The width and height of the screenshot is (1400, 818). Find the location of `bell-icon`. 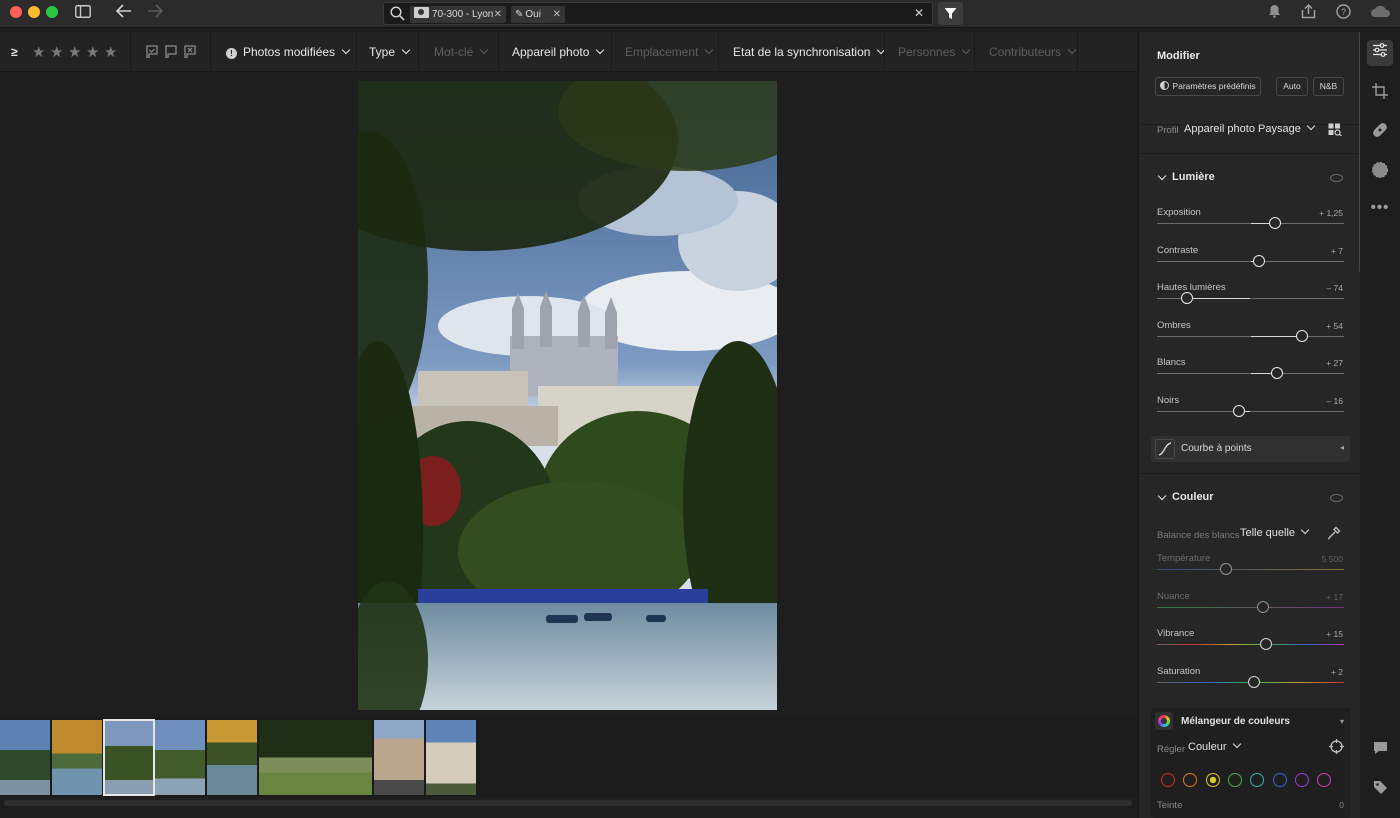

bell-icon is located at coordinates (1274, 13).